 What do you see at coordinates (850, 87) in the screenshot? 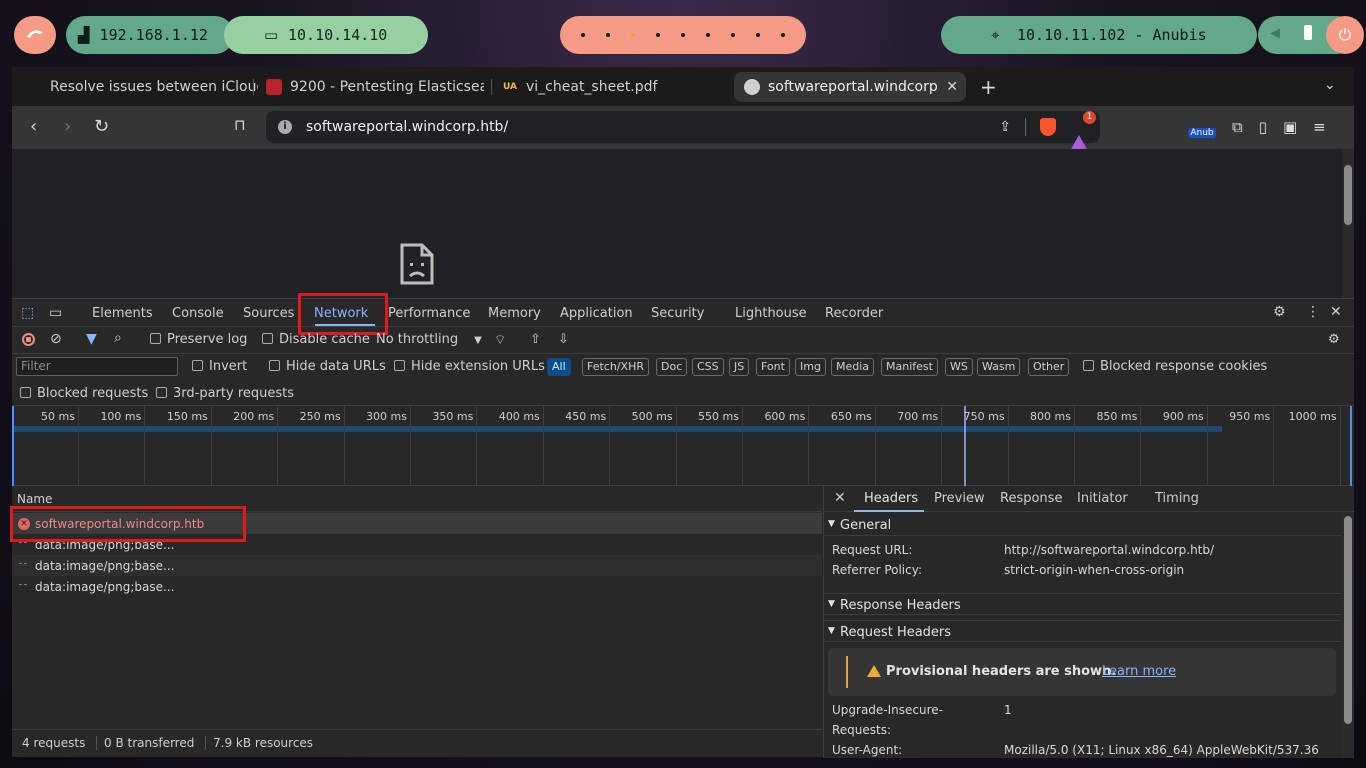
I see `browser-tab-active: softwareportal.windcorp.htb ✕` at bounding box center [850, 87].